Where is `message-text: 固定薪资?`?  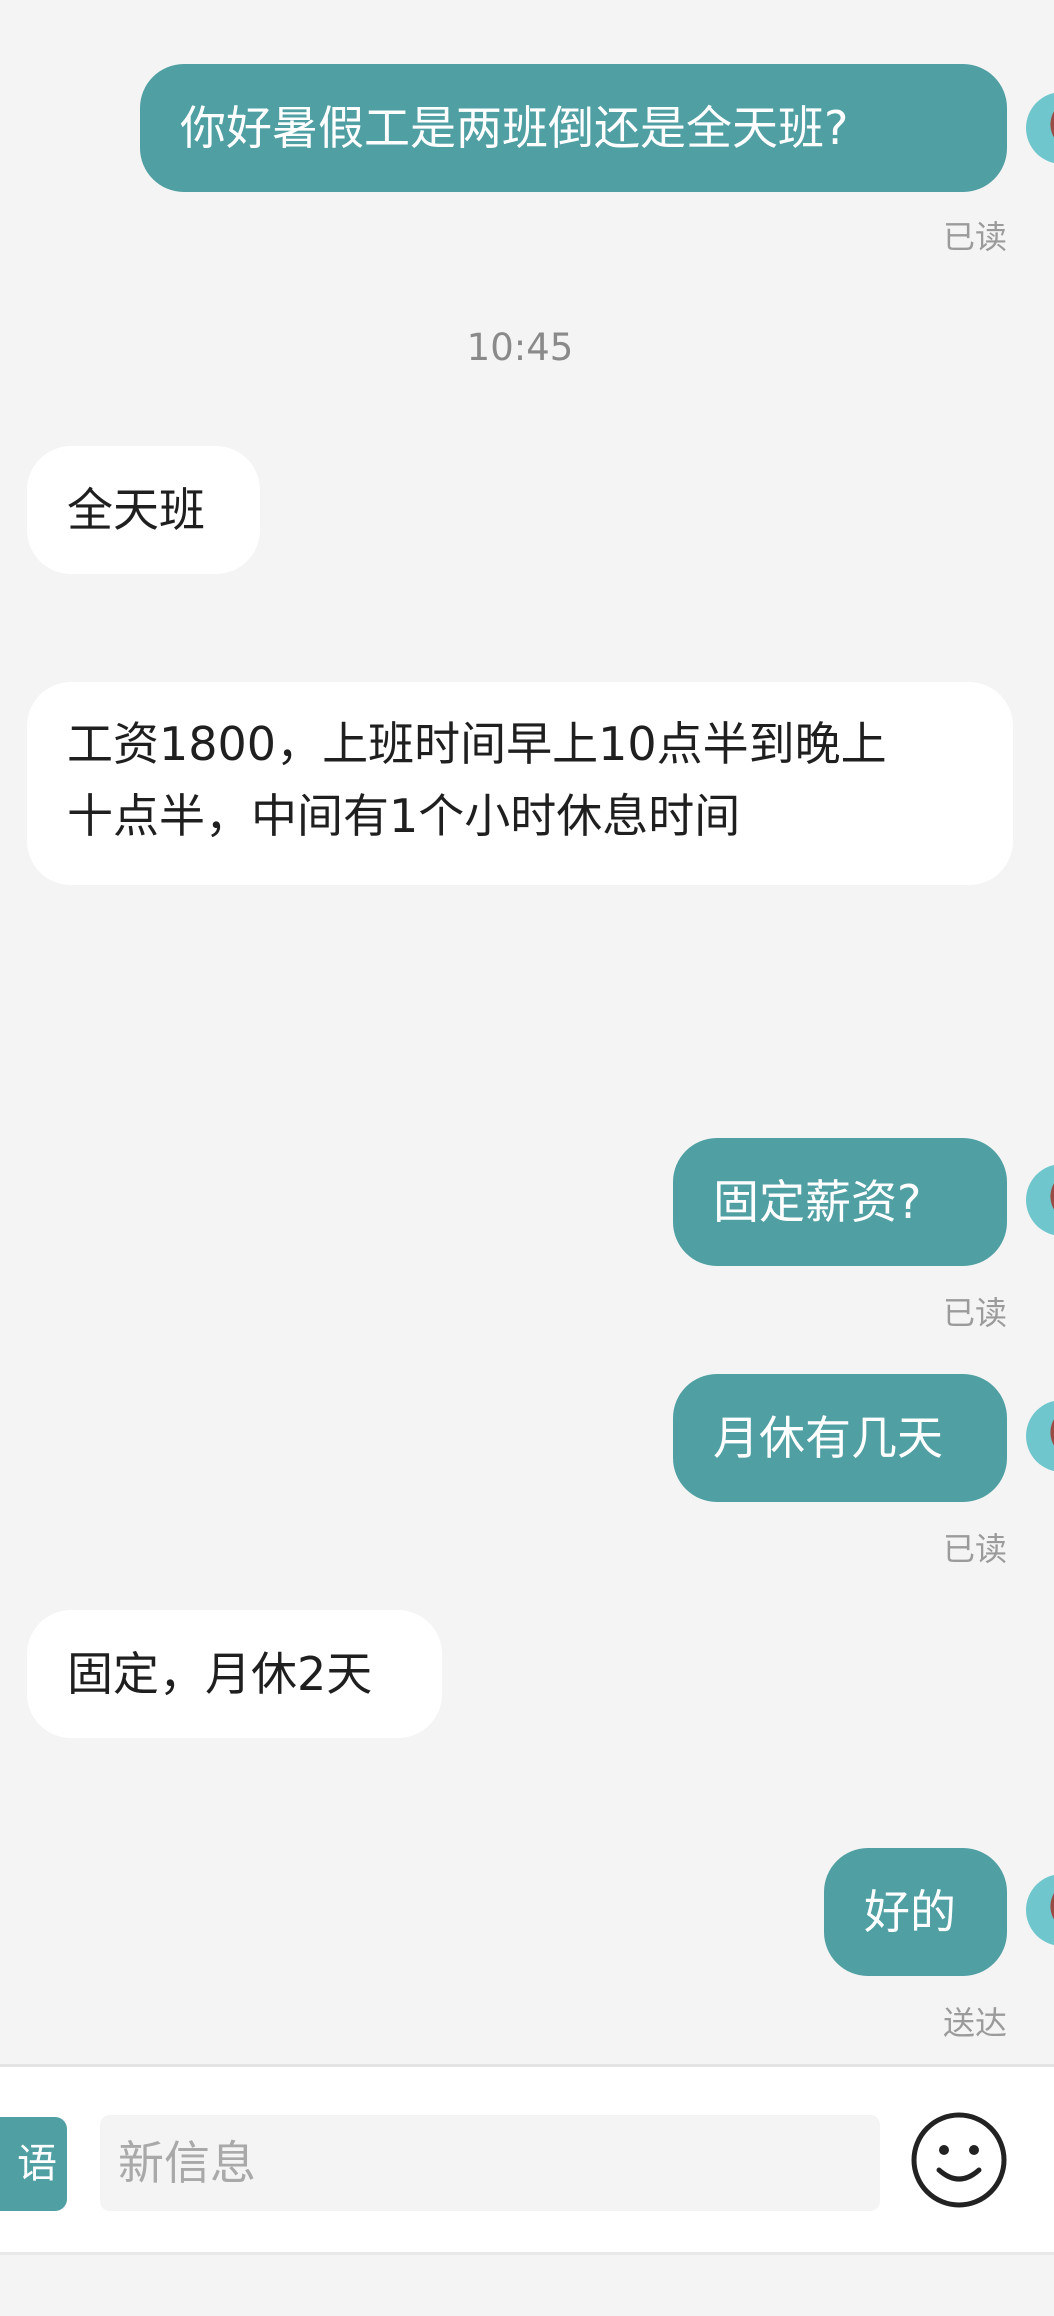
message-text: 固定薪资? is located at coordinates (817, 1202).